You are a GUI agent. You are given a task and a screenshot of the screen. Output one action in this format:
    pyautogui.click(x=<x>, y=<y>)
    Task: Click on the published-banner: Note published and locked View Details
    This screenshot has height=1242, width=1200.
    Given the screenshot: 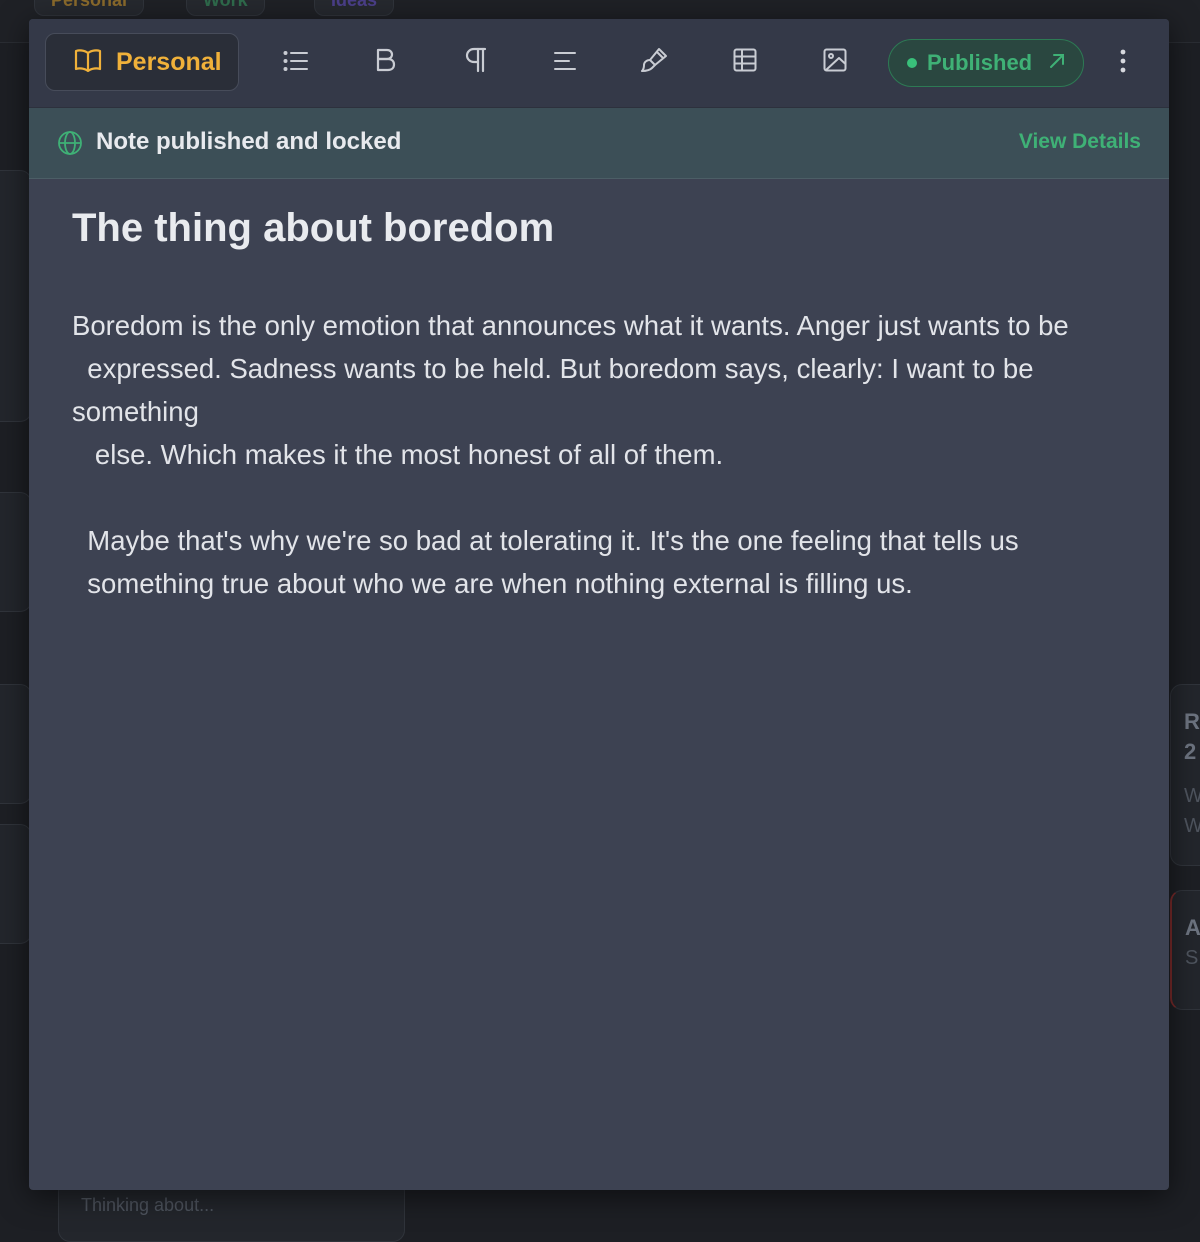 What is the action you would take?
    pyautogui.click(x=599, y=143)
    